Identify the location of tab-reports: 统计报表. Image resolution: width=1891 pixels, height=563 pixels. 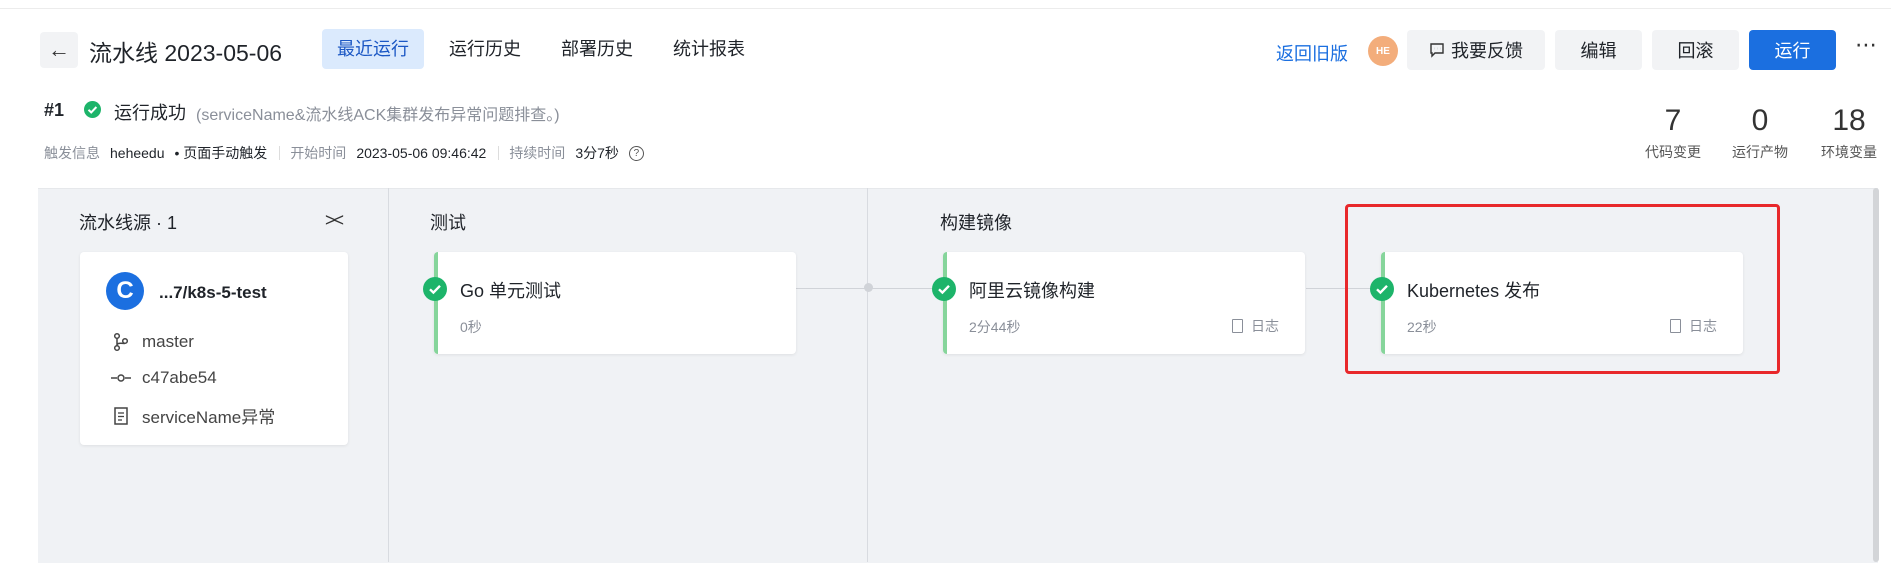
(709, 49).